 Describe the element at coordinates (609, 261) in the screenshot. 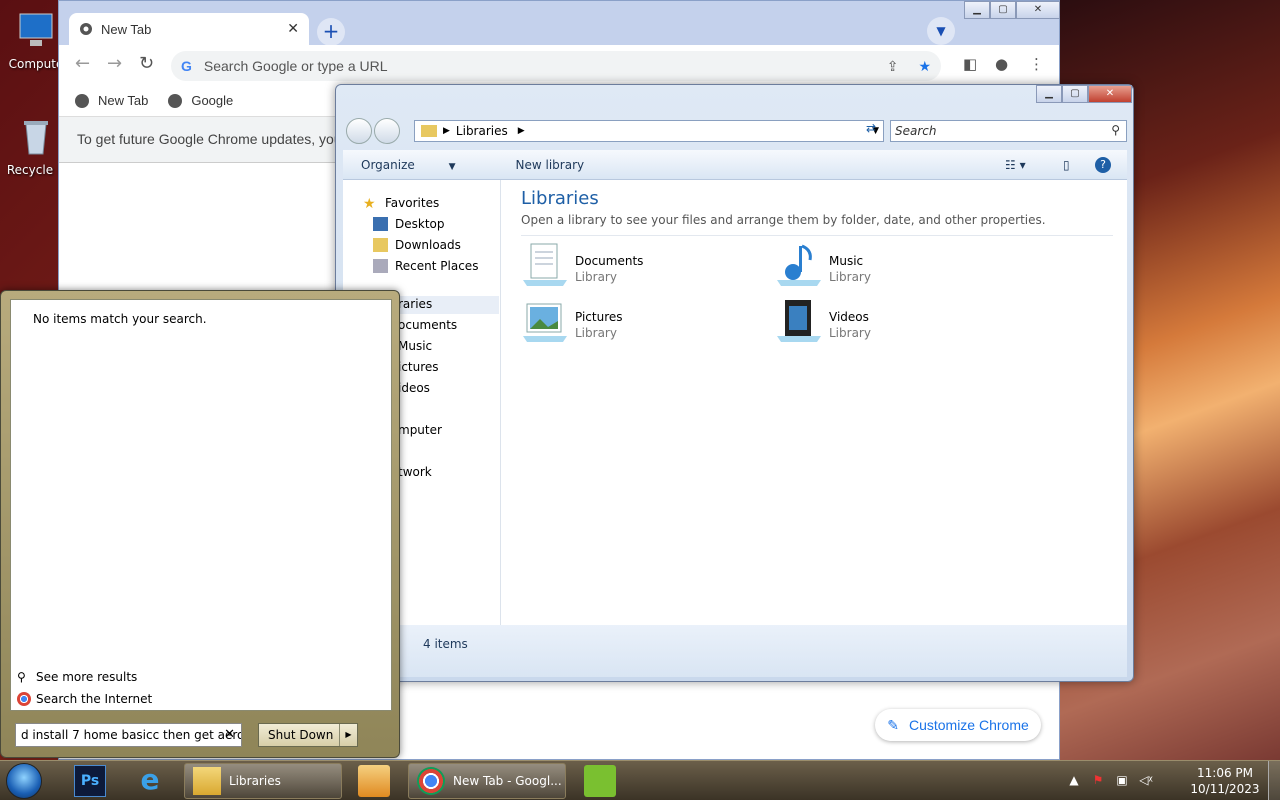

I see `library-name: Documents` at that location.